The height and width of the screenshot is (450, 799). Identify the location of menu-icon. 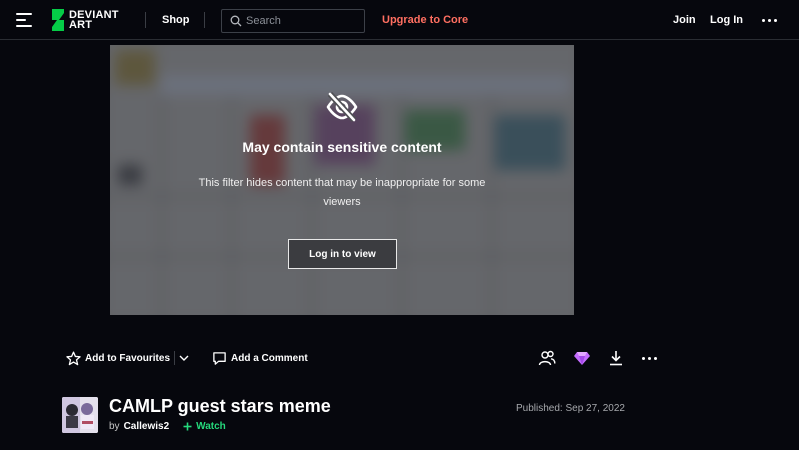
(24, 20).